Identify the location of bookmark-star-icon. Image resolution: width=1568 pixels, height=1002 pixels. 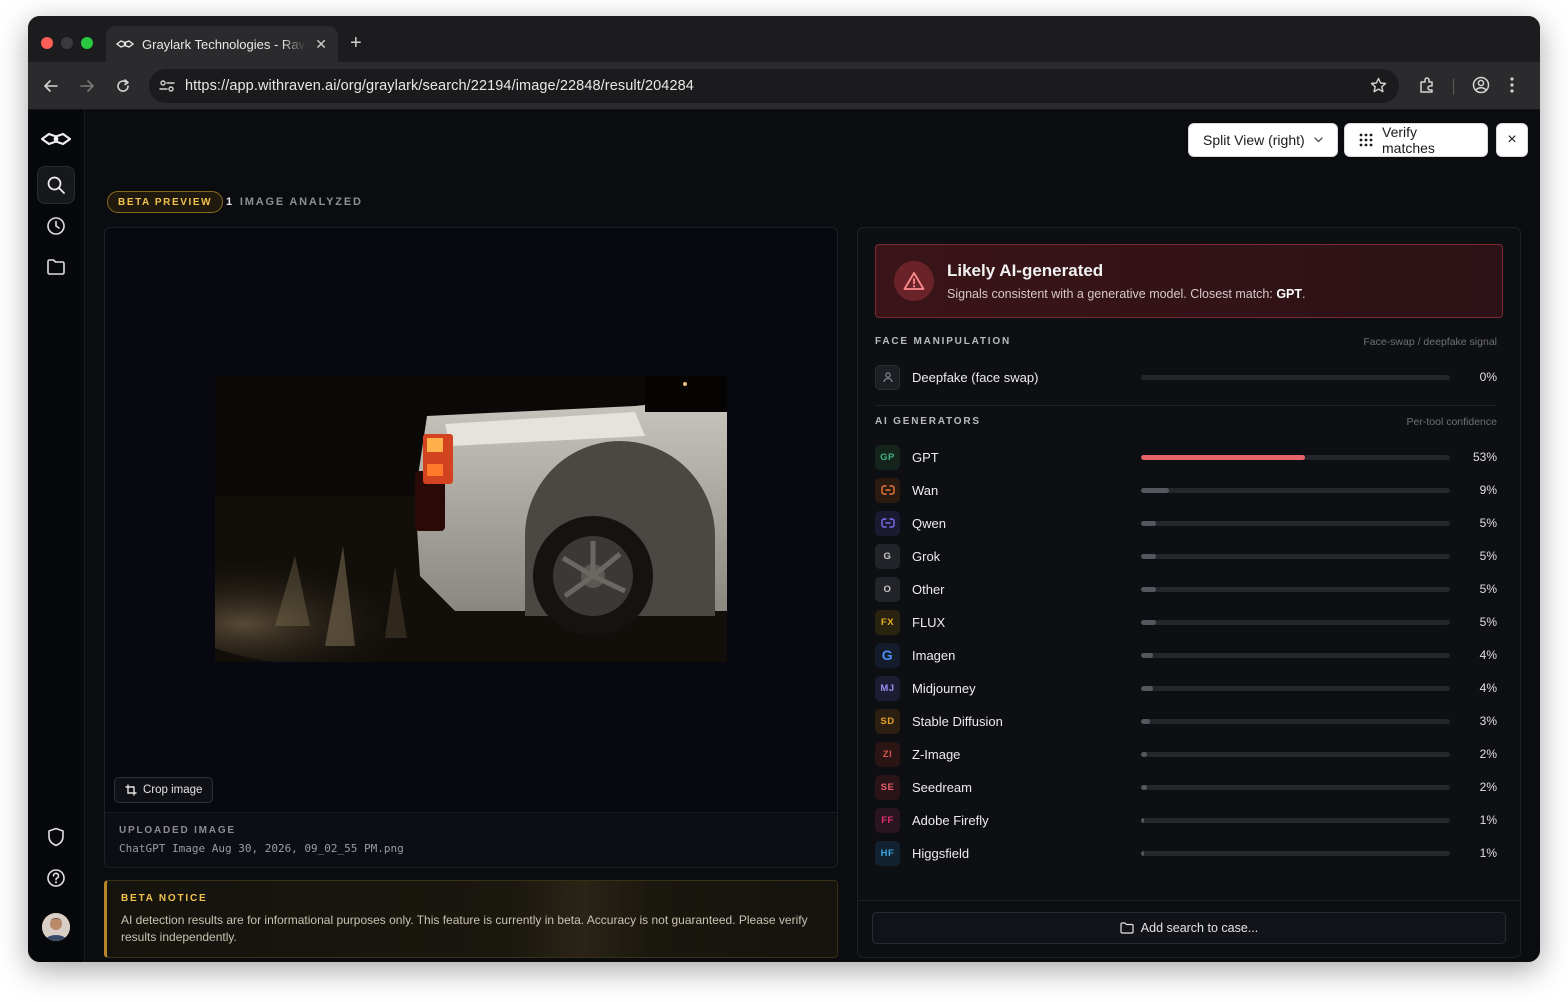
(1378, 88).